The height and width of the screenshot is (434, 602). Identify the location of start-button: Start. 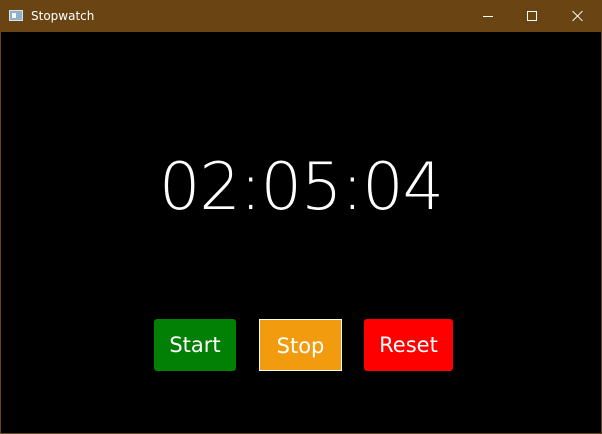
(195, 345).